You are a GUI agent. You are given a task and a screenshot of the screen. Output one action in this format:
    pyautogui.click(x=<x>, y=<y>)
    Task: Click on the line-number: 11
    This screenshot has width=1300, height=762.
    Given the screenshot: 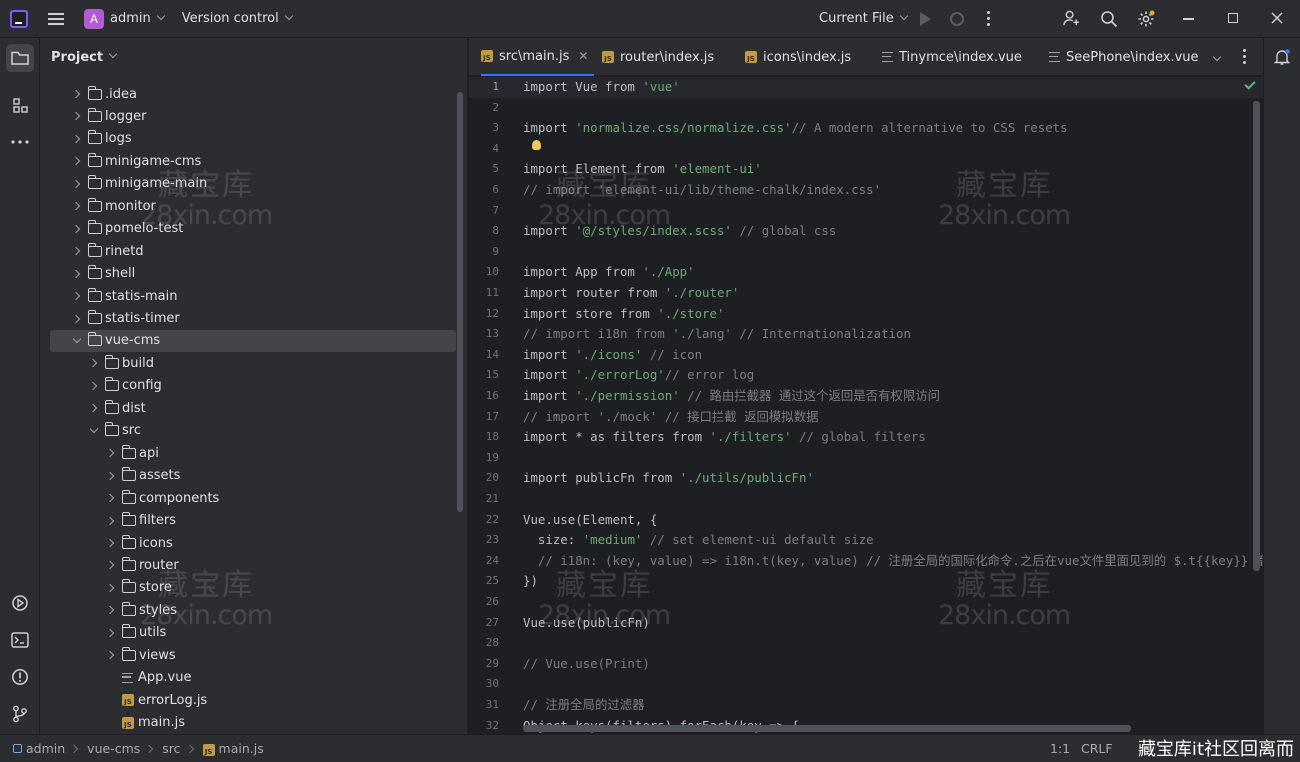 What is the action you would take?
    pyautogui.click(x=484, y=292)
    